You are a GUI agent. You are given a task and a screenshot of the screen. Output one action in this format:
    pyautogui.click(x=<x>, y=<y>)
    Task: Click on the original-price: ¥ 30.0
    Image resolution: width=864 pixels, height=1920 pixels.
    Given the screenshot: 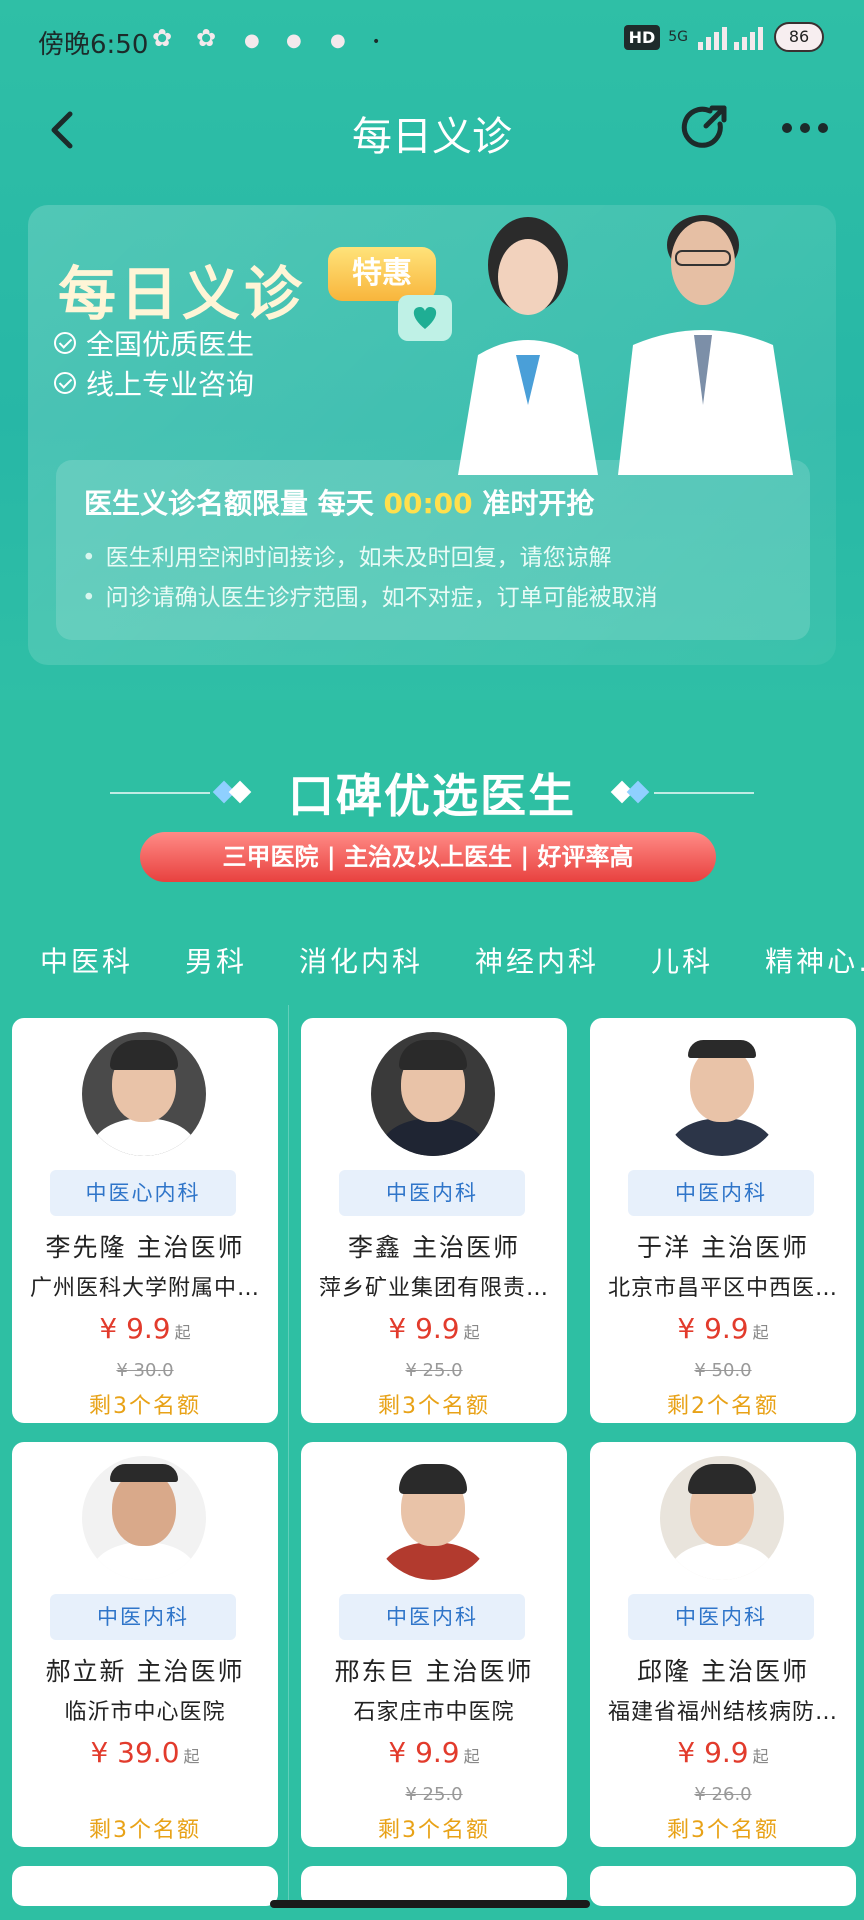 What is the action you would take?
    pyautogui.click(x=145, y=1370)
    